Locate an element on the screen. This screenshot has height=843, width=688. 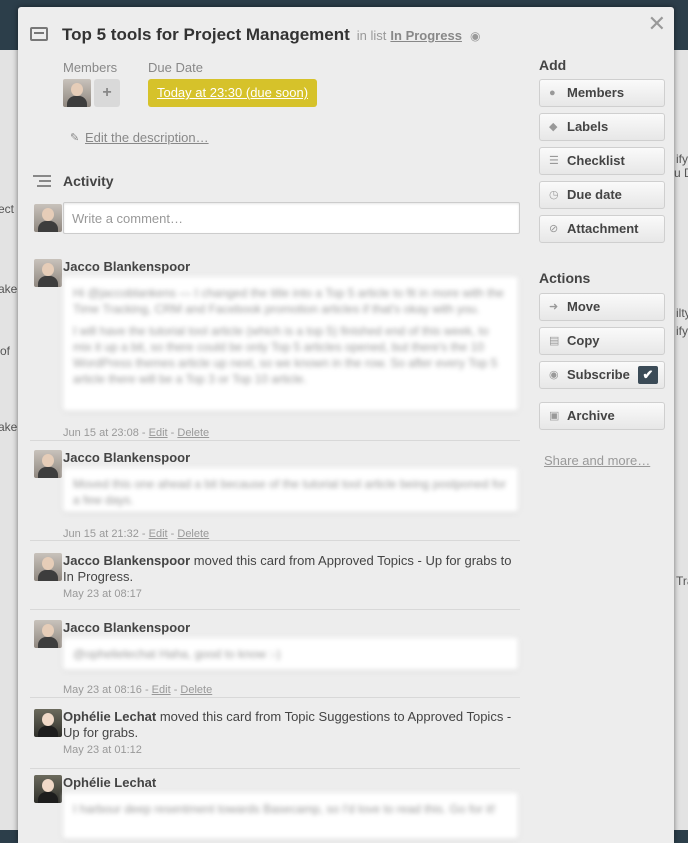
activity-meta: May 23 at 08:16 - Edit - Delete is located at coordinates (138, 690).